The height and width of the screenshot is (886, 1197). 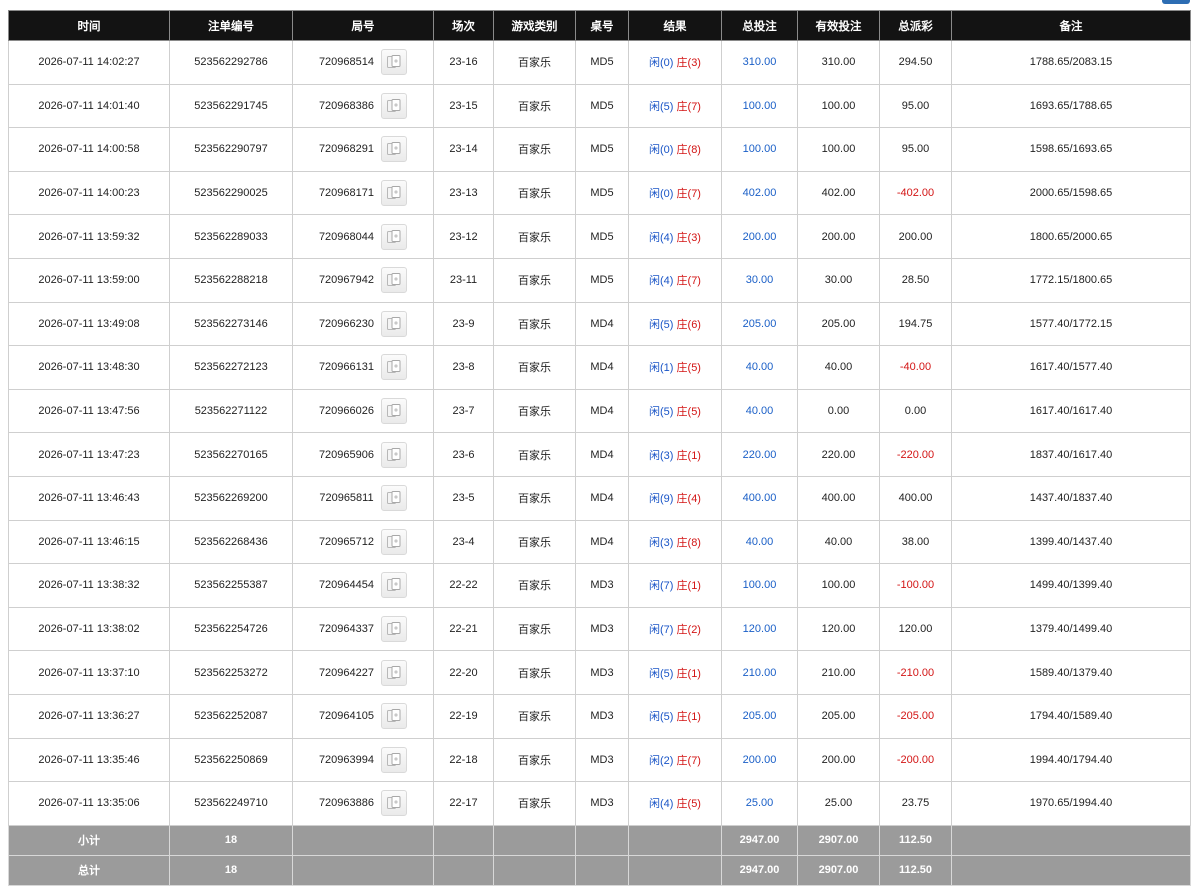 What do you see at coordinates (1071, 324) in the screenshot?
I see `cell-remark: 1577.40/1772.15` at bounding box center [1071, 324].